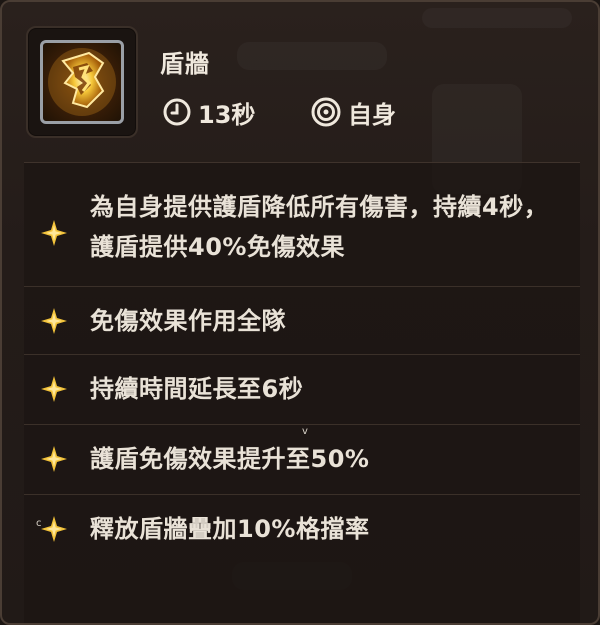 This screenshot has height=625, width=600. What do you see at coordinates (326, 112) in the screenshot?
I see `target-icon` at bounding box center [326, 112].